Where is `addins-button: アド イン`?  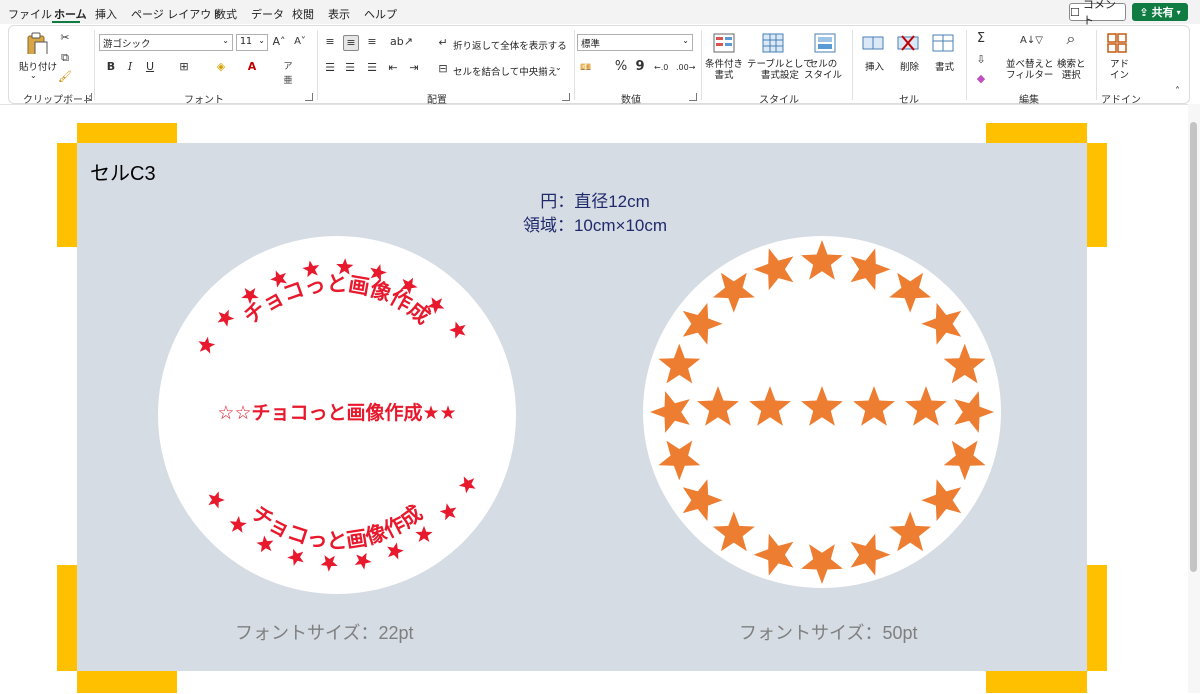 addins-button: アド イン is located at coordinates (1119, 70).